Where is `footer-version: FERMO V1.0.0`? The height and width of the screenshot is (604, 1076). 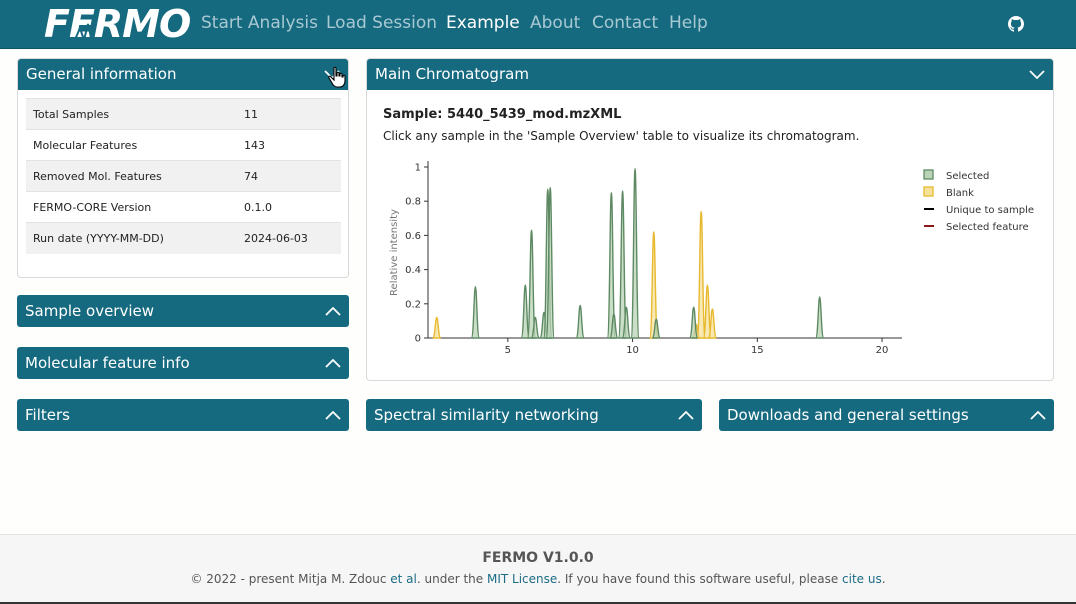
footer-version: FERMO V1.0.0 is located at coordinates (538, 558).